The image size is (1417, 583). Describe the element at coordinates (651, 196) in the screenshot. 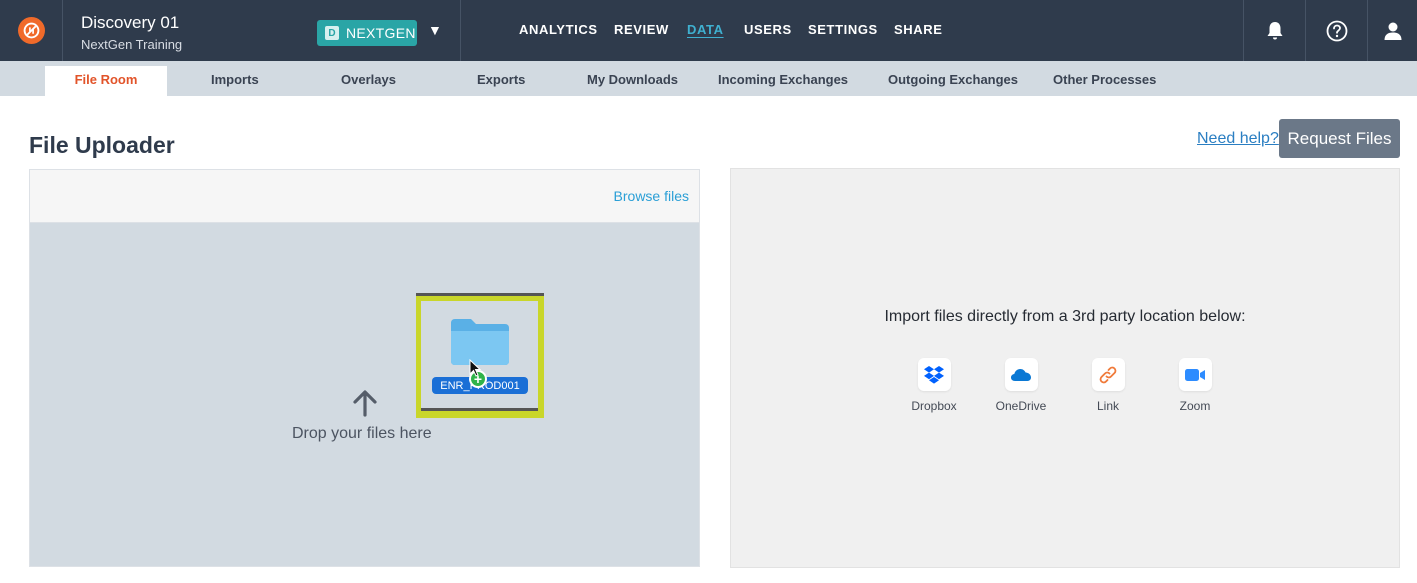

I see `browse-files-link: Browse files` at that location.